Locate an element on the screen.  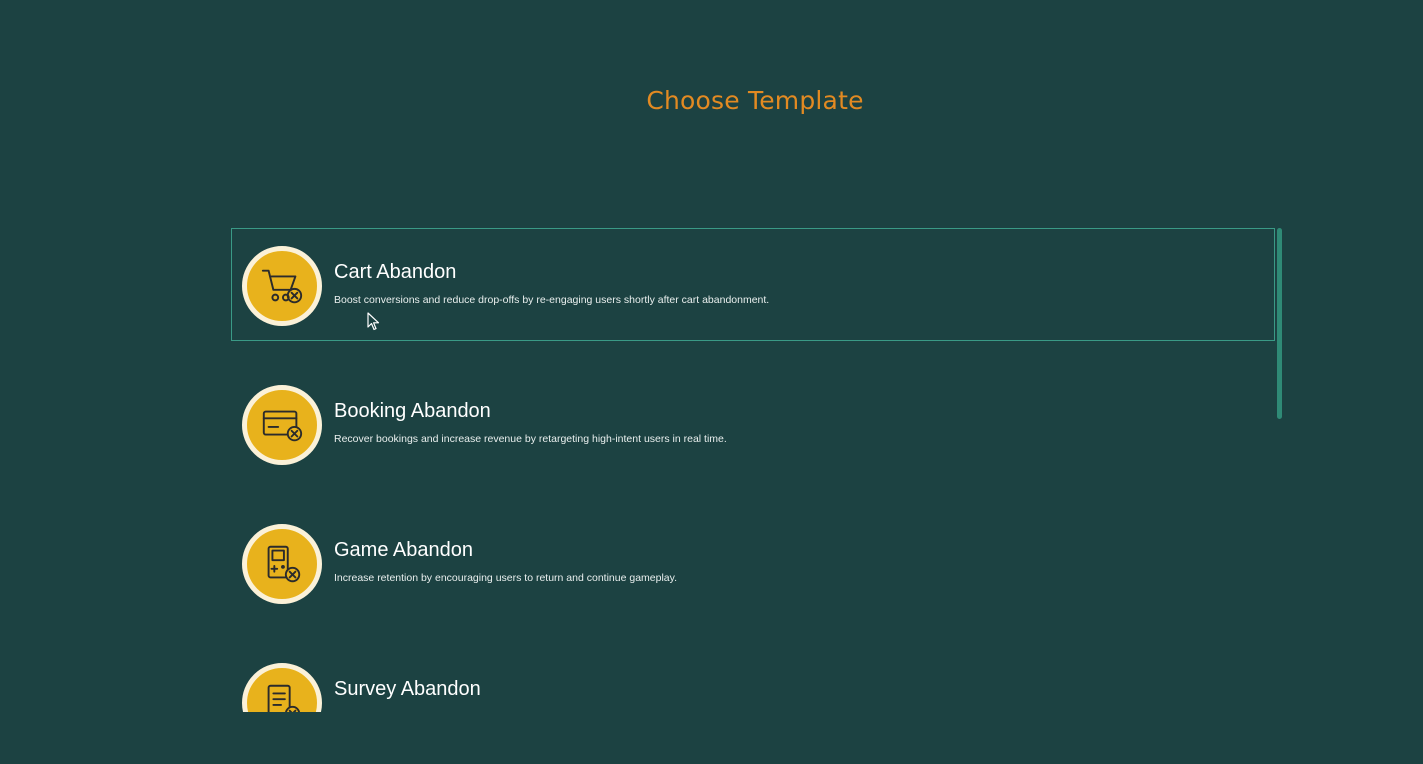
page-title: Choose Template is located at coordinates (755, 100).